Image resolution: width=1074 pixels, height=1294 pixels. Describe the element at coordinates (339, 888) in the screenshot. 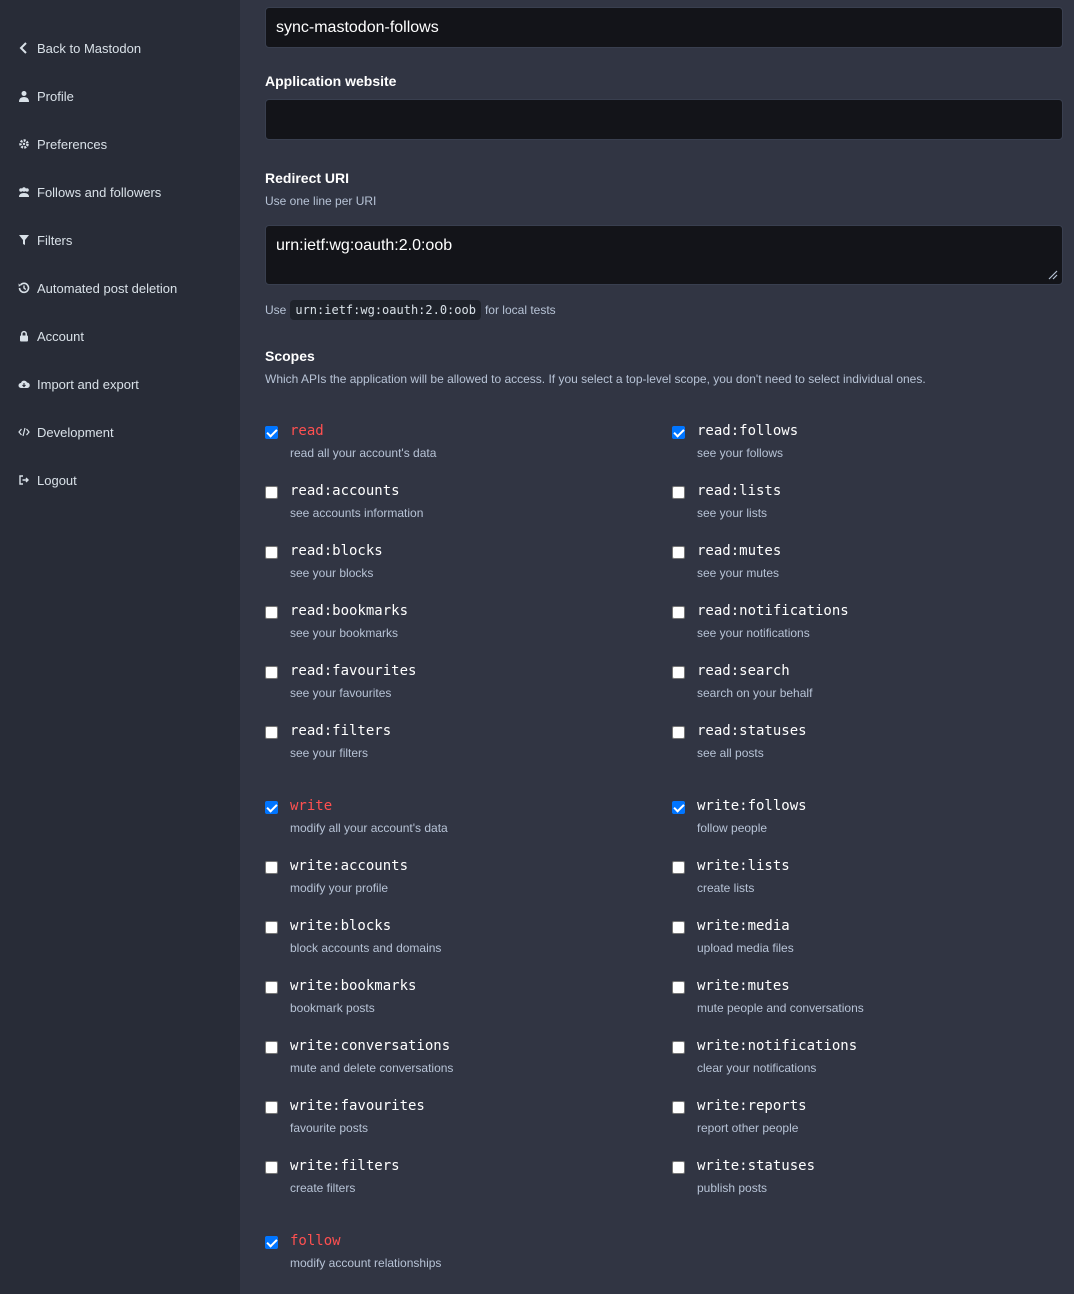

I see `scope-description: modify your profile` at that location.